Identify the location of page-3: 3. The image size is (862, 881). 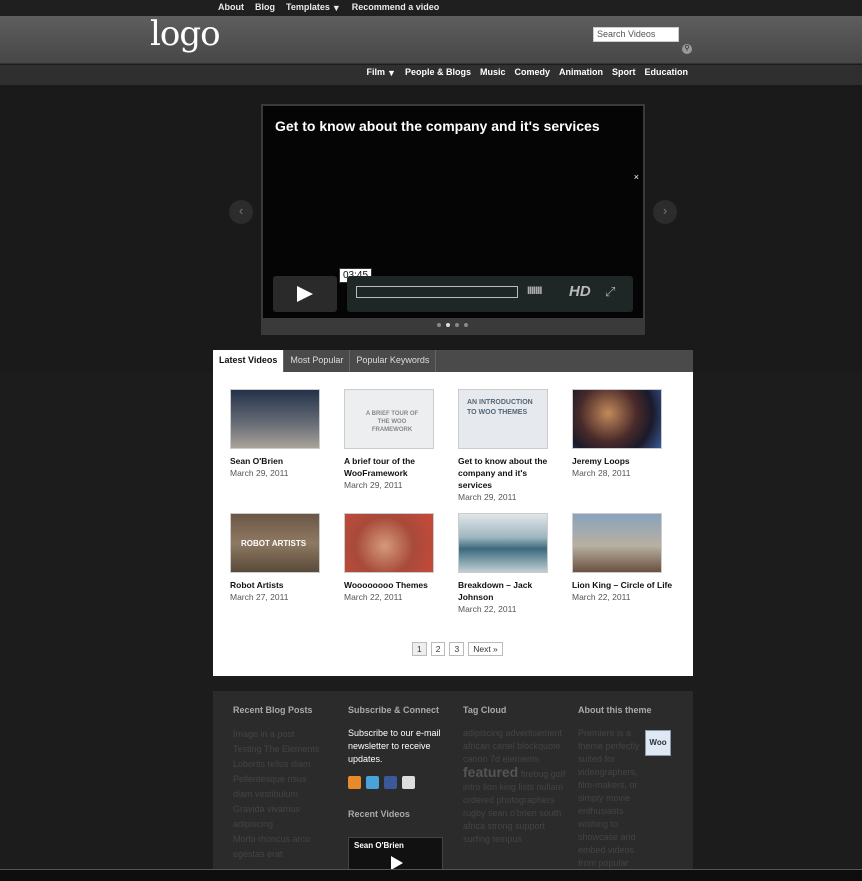
(457, 649).